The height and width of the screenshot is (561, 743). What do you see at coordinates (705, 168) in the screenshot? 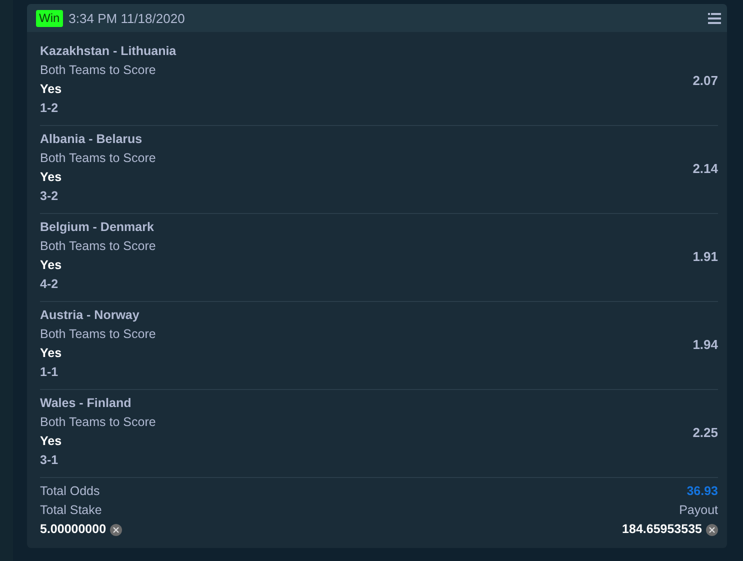
I see `leg-odds: 2.14` at bounding box center [705, 168].